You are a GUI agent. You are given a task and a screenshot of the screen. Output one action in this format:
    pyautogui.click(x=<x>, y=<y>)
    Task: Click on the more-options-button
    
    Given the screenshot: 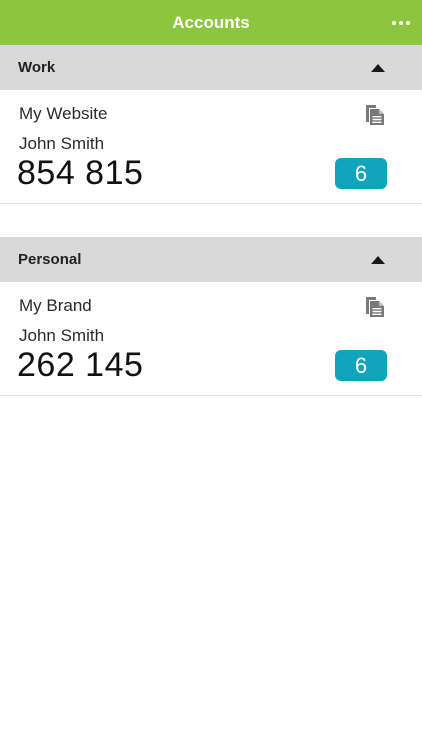 What is the action you would take?
    pyautogui.click(x=401, y=23)
    